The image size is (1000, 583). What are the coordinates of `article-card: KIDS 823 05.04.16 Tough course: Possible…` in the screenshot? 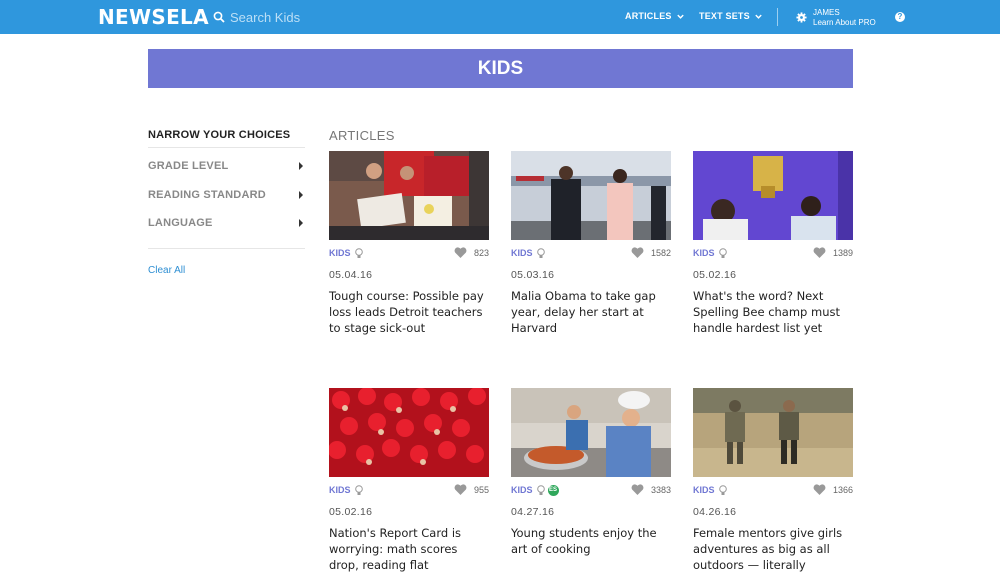 It's located at (409, 243).